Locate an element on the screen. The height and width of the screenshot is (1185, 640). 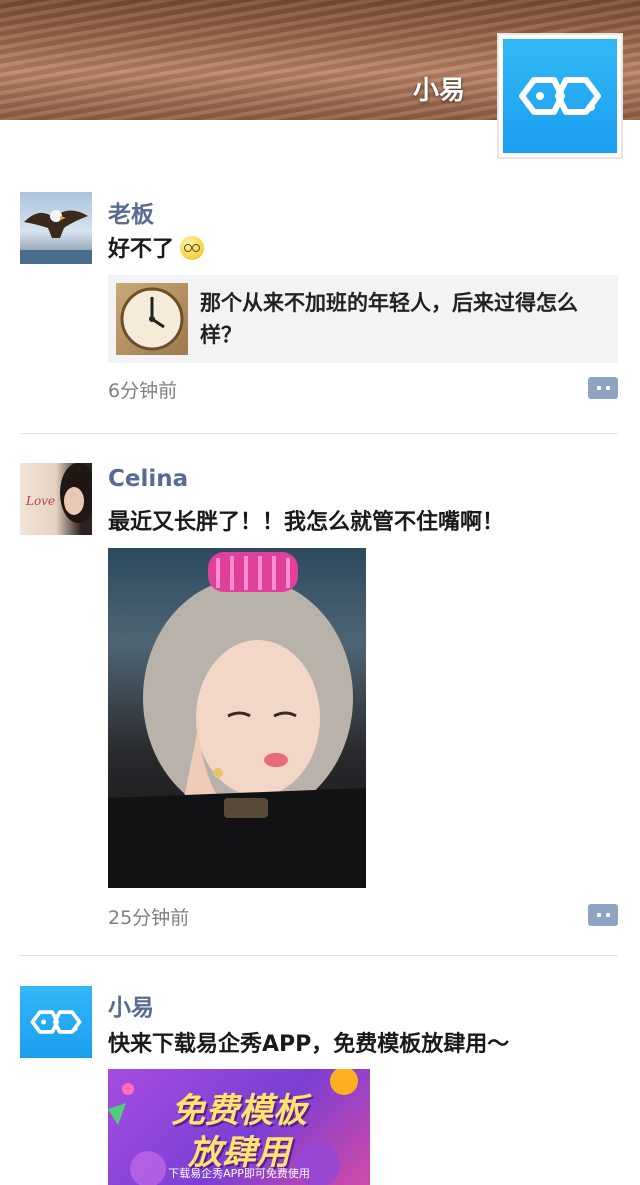
smiley-face-icon is located at coordinates (192, 248).